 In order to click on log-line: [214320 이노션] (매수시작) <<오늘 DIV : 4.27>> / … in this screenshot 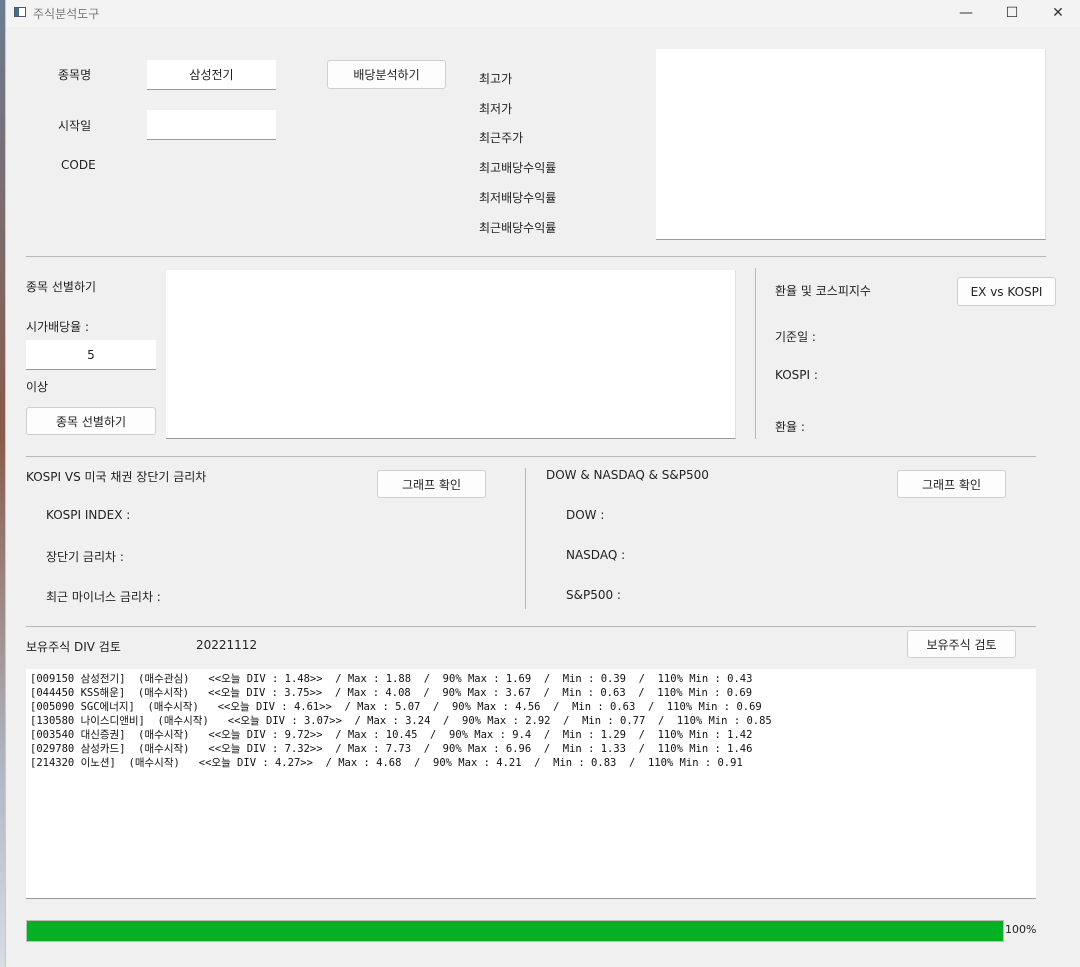, I will do `click(386, 763)`.